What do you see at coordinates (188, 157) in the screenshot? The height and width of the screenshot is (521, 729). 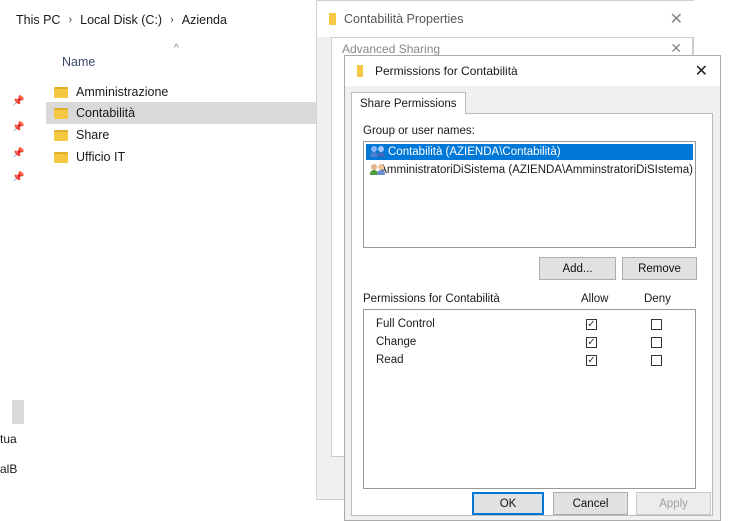 I see `file-row-ufficio-it: Ufficio IT` at bounding box center [188, 157].